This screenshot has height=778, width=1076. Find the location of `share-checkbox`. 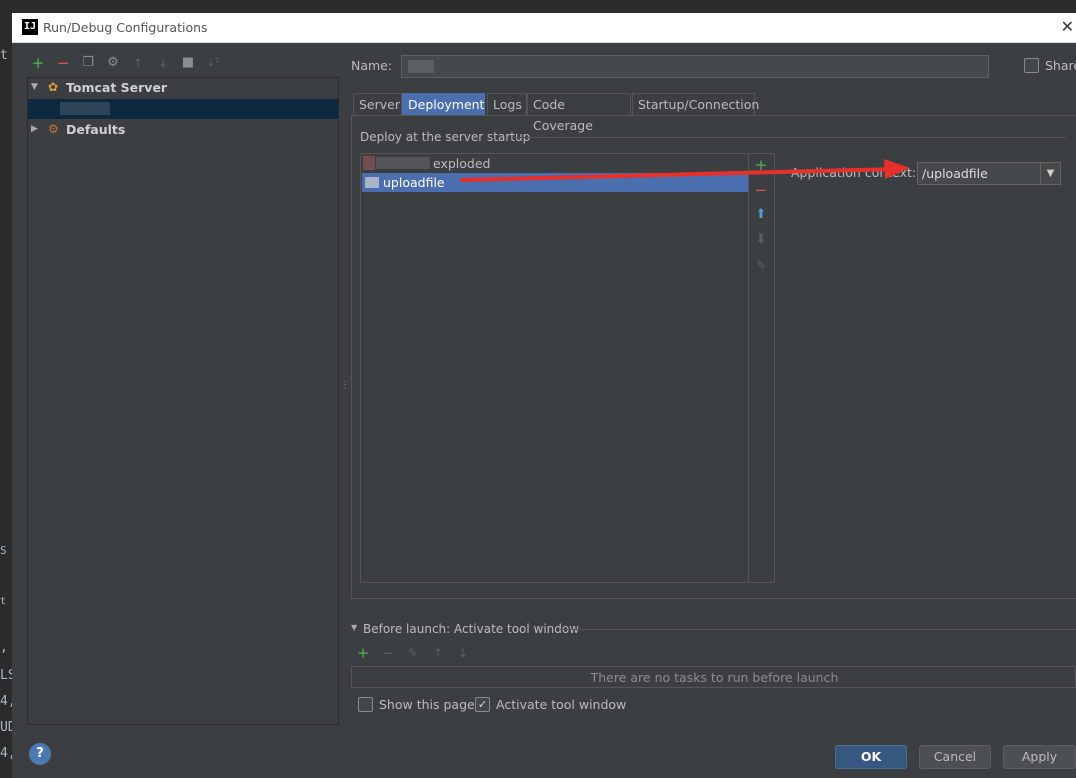

share-checkbox is located at coordinates (1031, 65).